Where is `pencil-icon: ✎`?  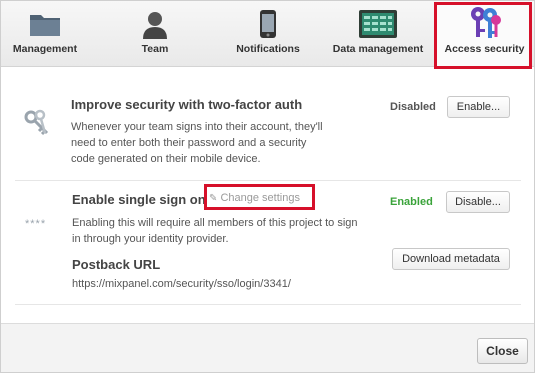
pencil-icon: ✎ is located at coordinates (213, 198).